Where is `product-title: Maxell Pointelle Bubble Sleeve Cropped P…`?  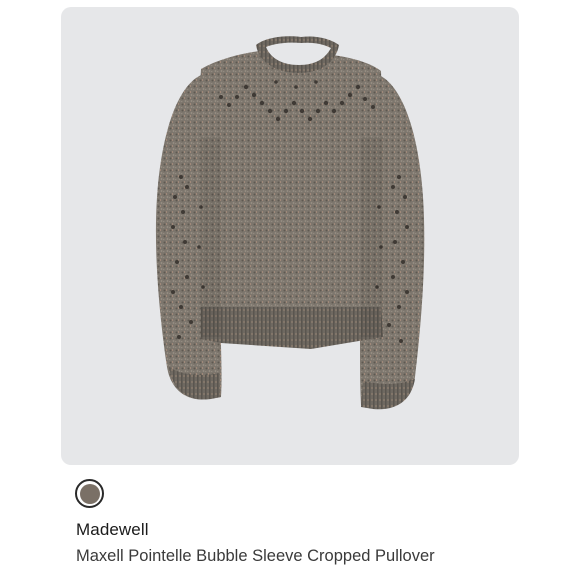 product-title: Maxell Pointelle Bubble Sleeve Cropped P… is located at coordinates (255, 556).